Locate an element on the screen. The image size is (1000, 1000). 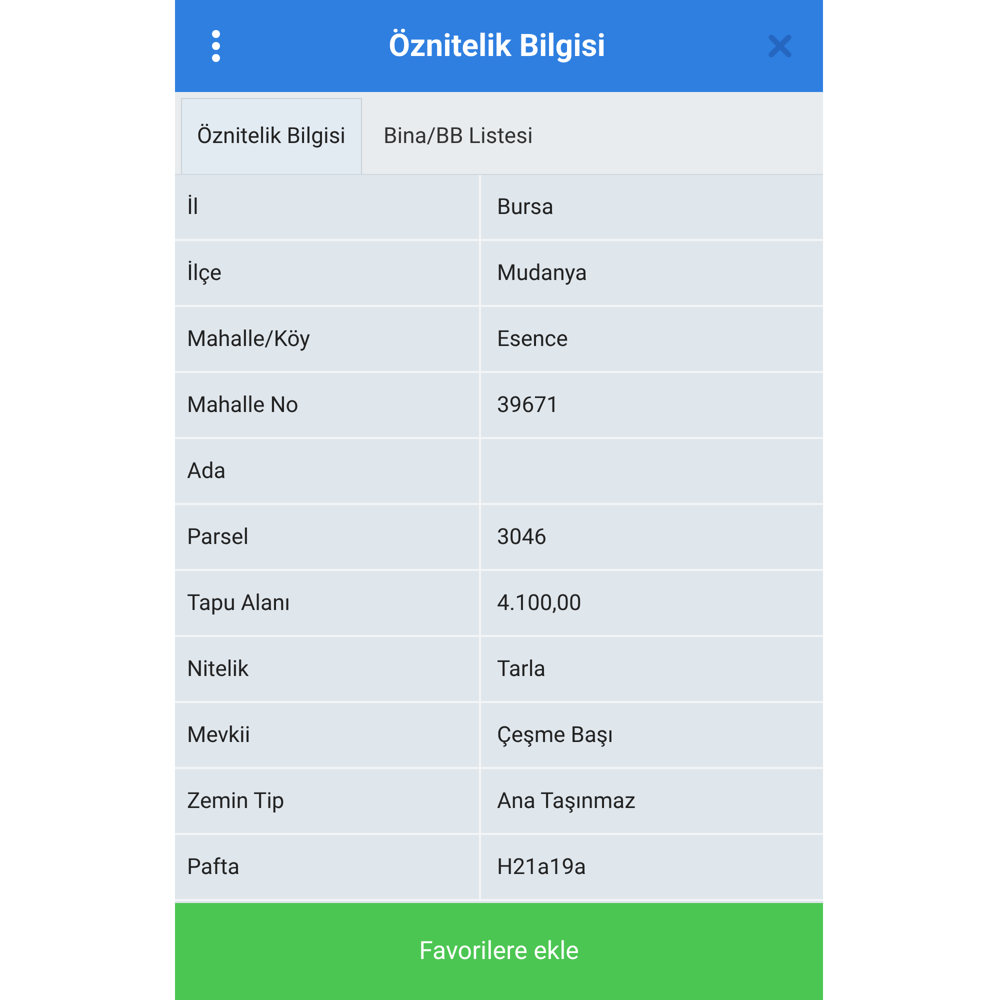
attribute-value: 3046 is located at coordinates (522, 538).